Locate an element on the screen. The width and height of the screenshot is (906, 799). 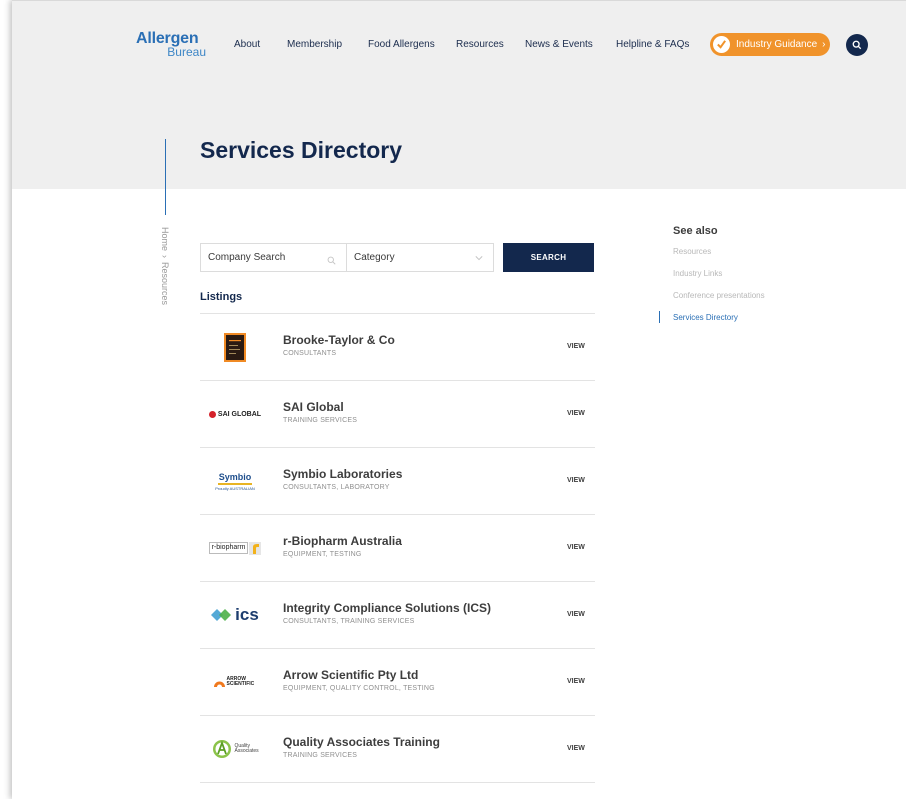
symbio-logo: Symbio Proudly AUSTRALIAN is located at coordinates (235, 481).